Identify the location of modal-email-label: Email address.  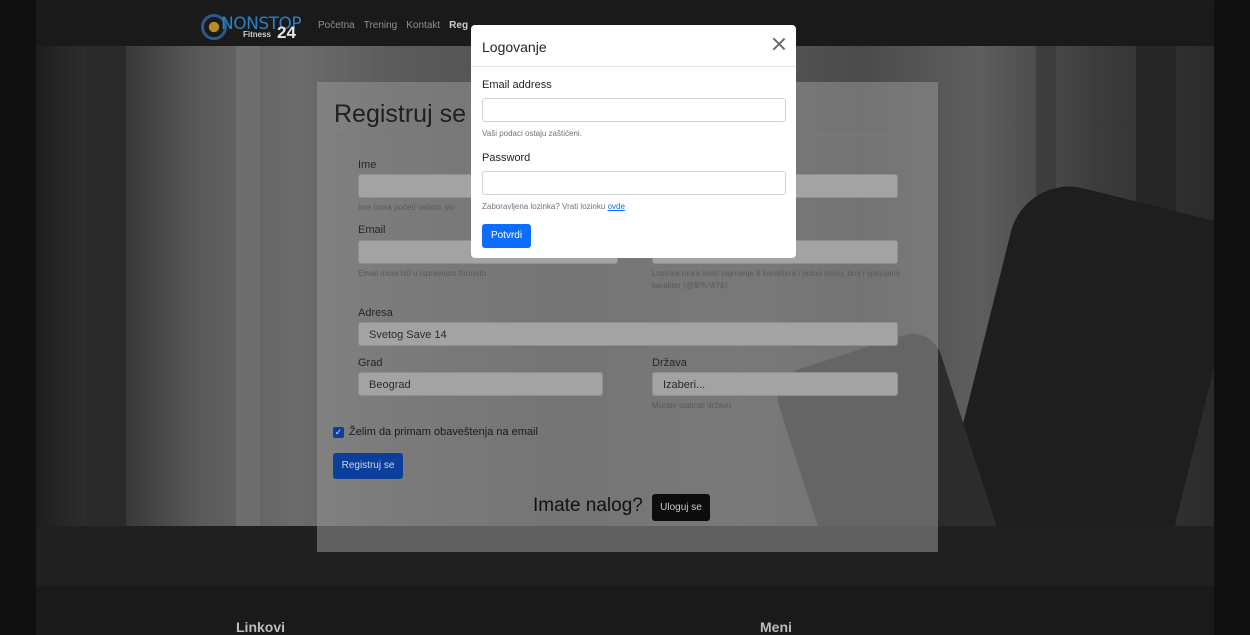
(517, 85).